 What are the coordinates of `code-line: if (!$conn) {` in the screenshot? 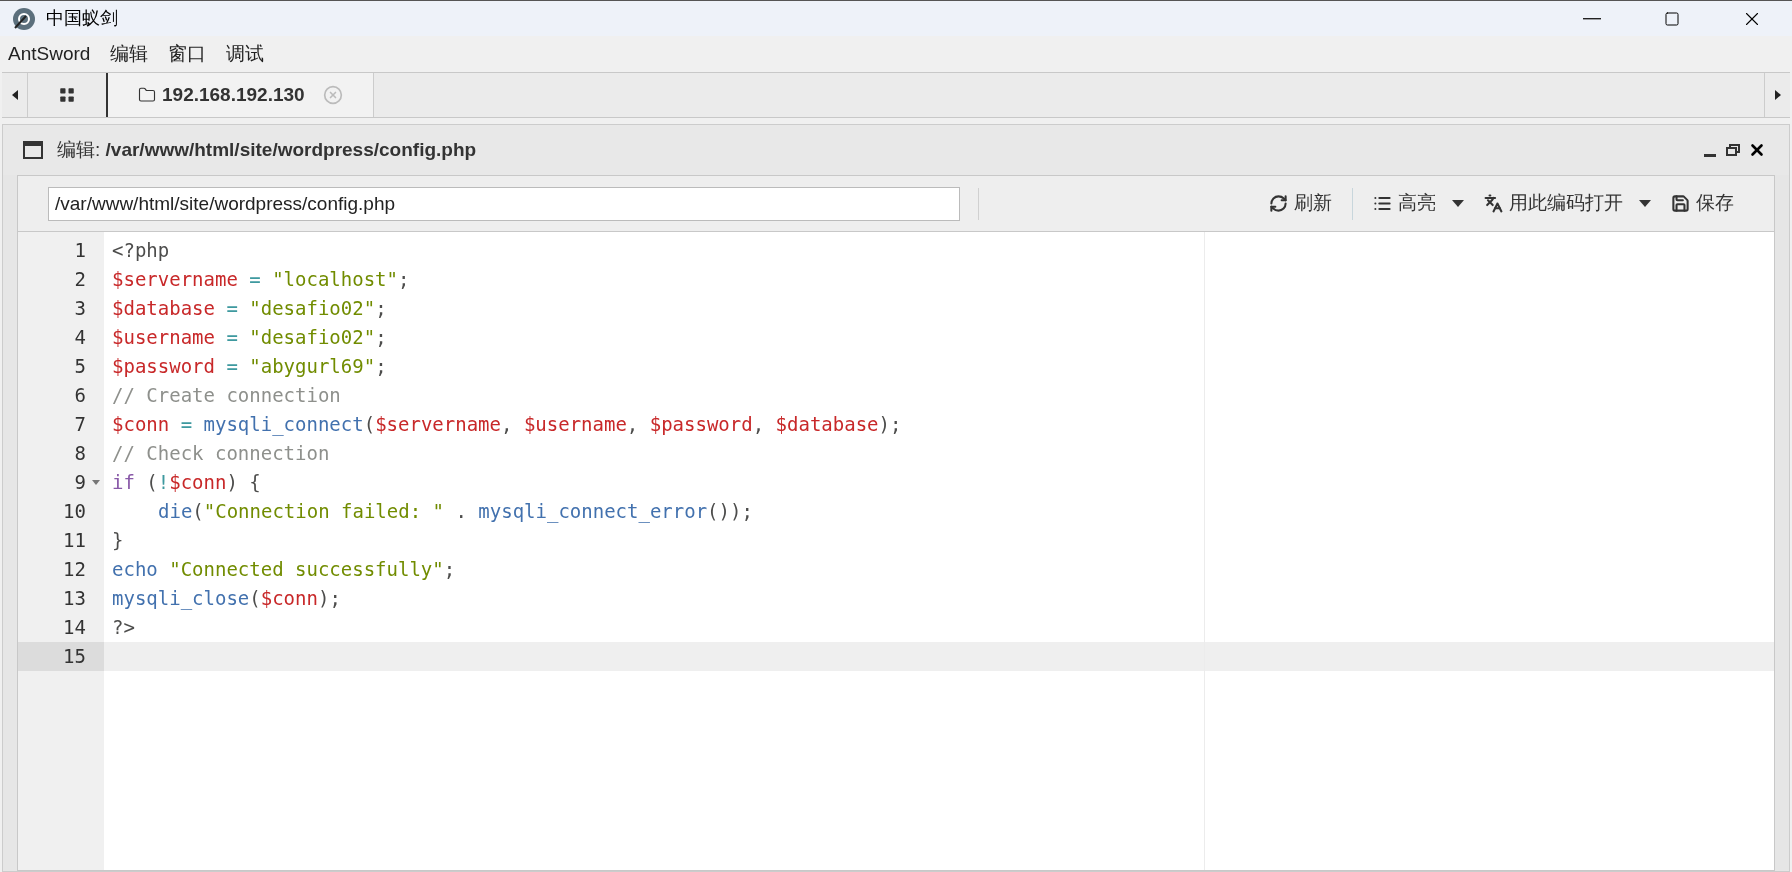 It's located at (186, 483).